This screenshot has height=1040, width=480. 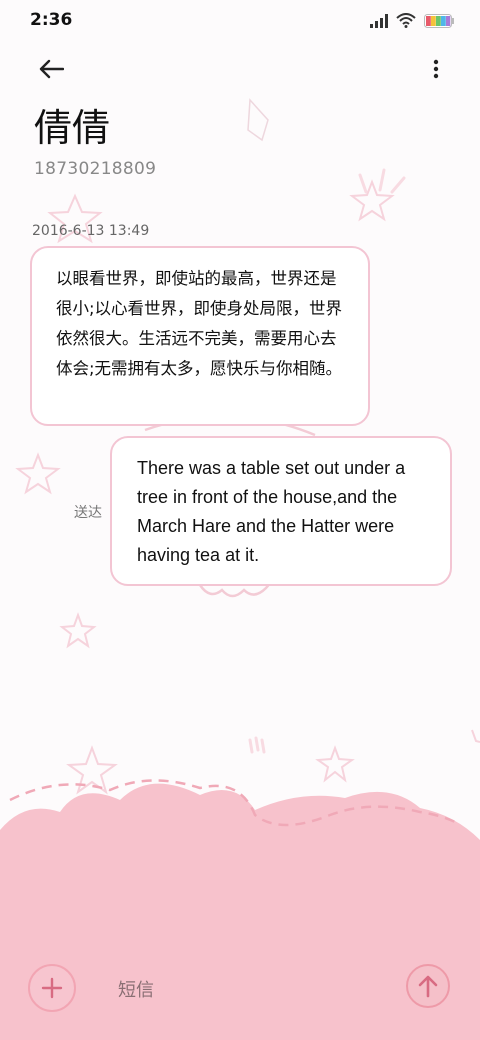 What do you see at coordinates (95, 169) in the screenshot?
I see `contact-phone: 18730218809` at bounding box center [95, 169].